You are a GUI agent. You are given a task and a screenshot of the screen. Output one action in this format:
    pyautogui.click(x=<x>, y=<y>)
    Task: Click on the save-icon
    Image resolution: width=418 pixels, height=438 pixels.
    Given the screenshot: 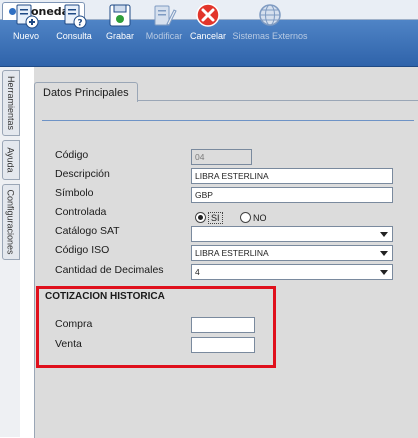 What is the action you would take?
    pyautogui.click(x=120, y=15)
    